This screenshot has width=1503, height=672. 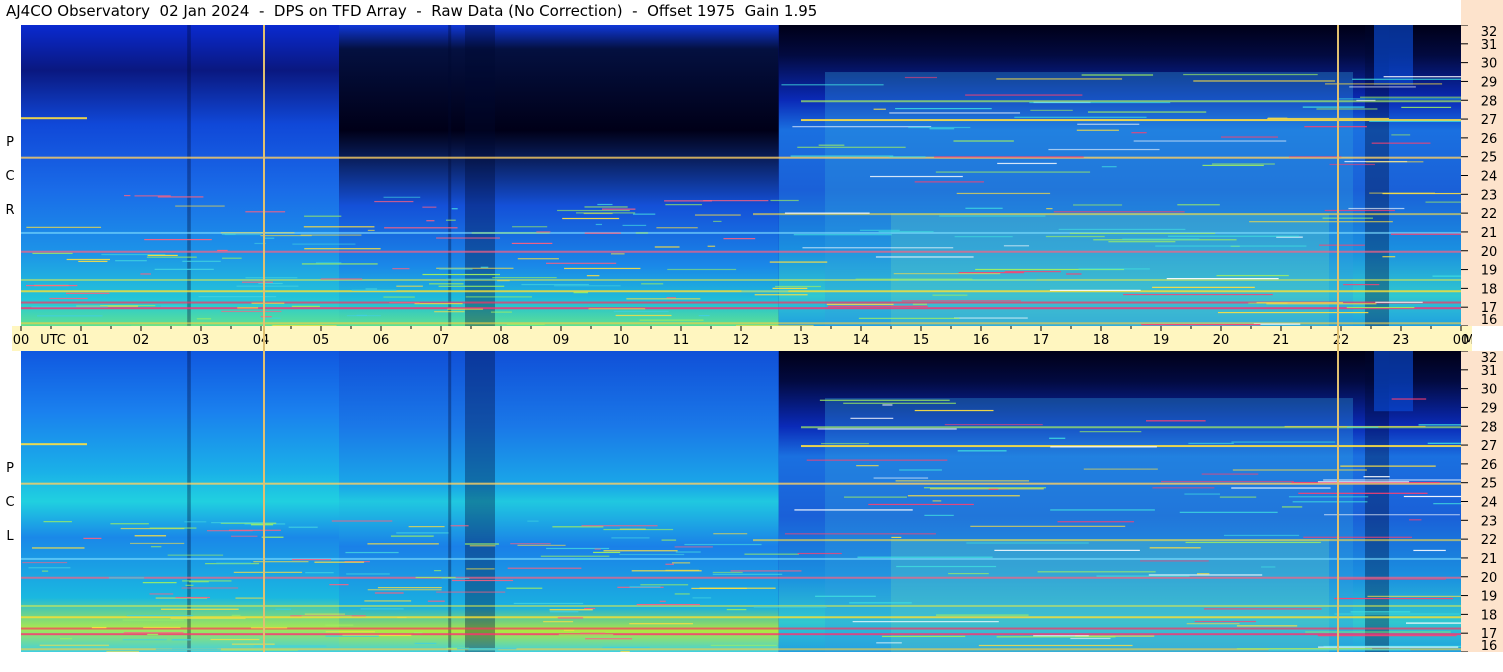 What do you see at coordinates (1489, 615) in the screenshot?
I see `freq-tick-label: 18` at bounding box center [1489, 615].